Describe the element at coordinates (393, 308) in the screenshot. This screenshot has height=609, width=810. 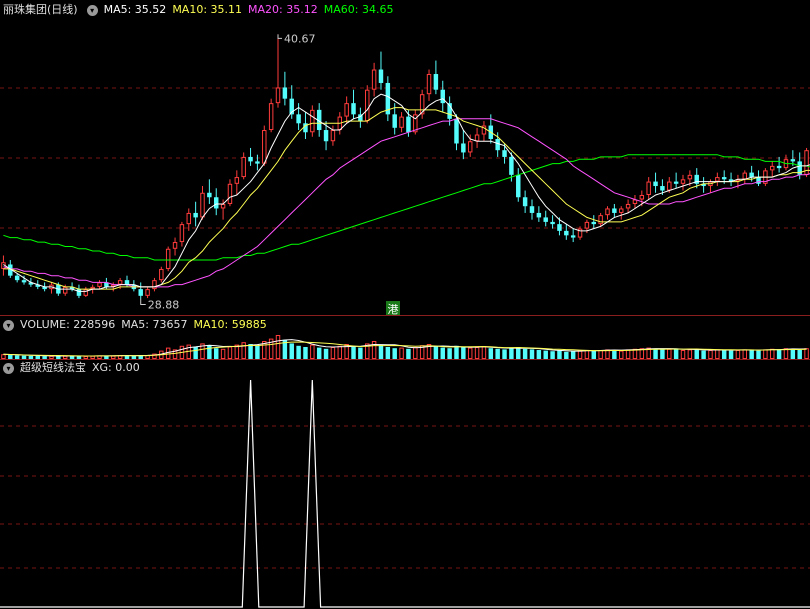
I see `hk-marker: 港` at that location.